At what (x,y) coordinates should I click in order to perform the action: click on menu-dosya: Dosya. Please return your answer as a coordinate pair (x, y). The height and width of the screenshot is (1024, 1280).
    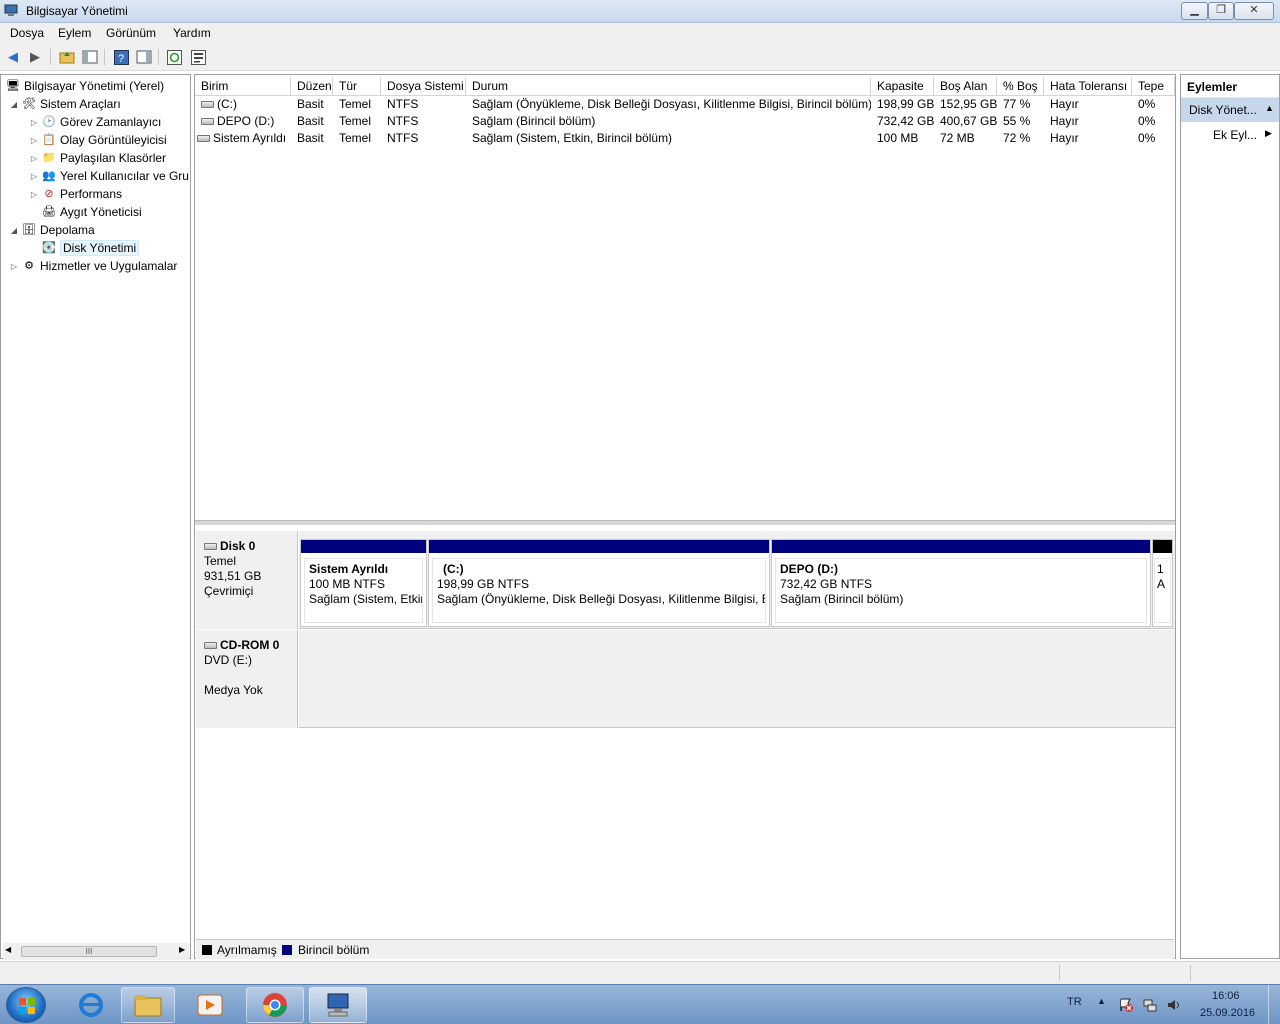
    Looking at the image, I should click on (27, 33).